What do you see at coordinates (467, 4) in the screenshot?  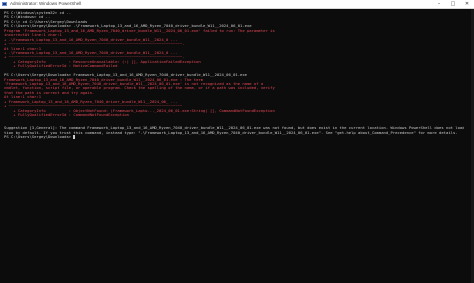 I see `close-button: ✕` at bounding box center [467, 4].